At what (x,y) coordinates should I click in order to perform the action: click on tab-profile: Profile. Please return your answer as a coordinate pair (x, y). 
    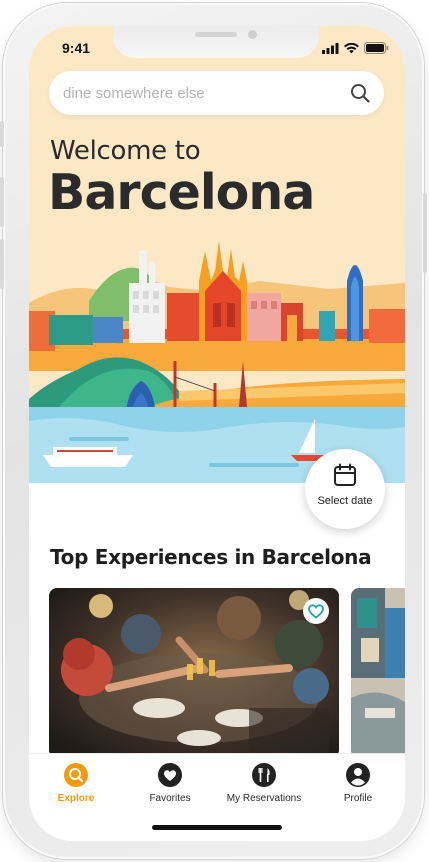
    Looking at the image, I should click on (358, 786).